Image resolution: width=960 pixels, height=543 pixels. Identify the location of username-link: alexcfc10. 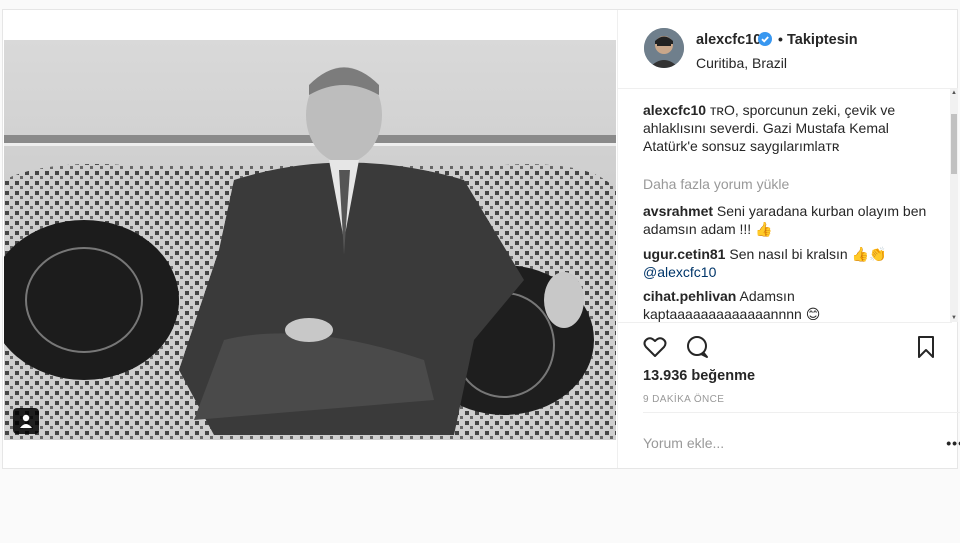
(728, 40).